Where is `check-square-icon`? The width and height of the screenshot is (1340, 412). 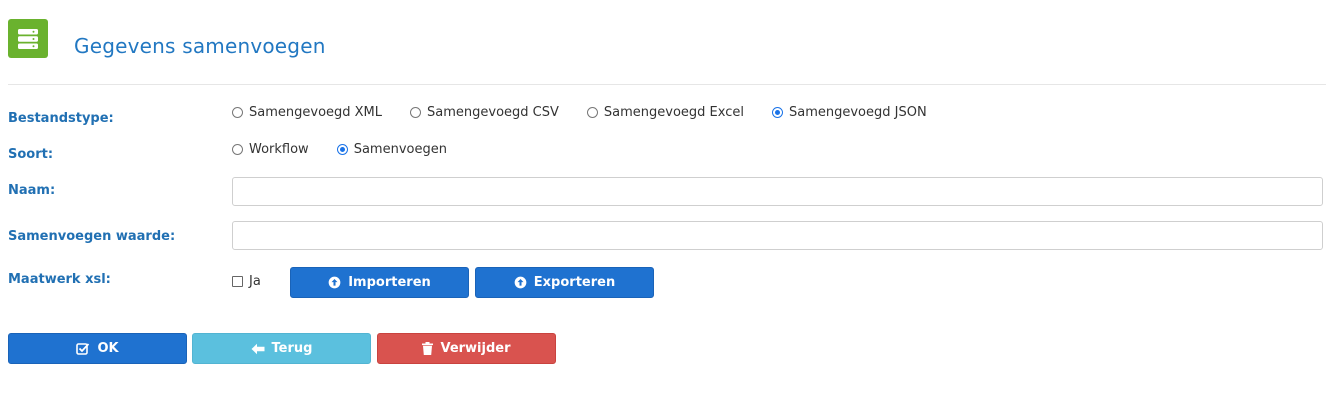 check-square-icon is located at coordinates (83, 348).